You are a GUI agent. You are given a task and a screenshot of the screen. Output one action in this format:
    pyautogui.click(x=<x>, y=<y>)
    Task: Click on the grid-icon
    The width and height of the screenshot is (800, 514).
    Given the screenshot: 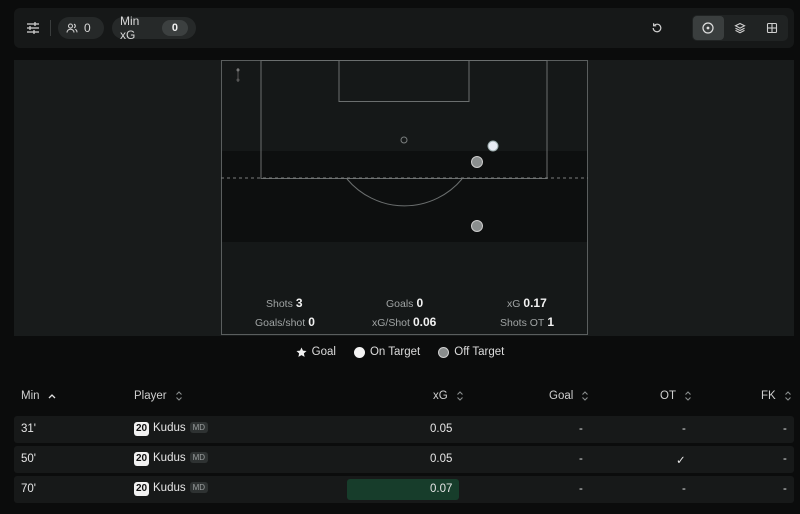 What is the action you would take?
    pyautogui.click(x=771, y=28)
    